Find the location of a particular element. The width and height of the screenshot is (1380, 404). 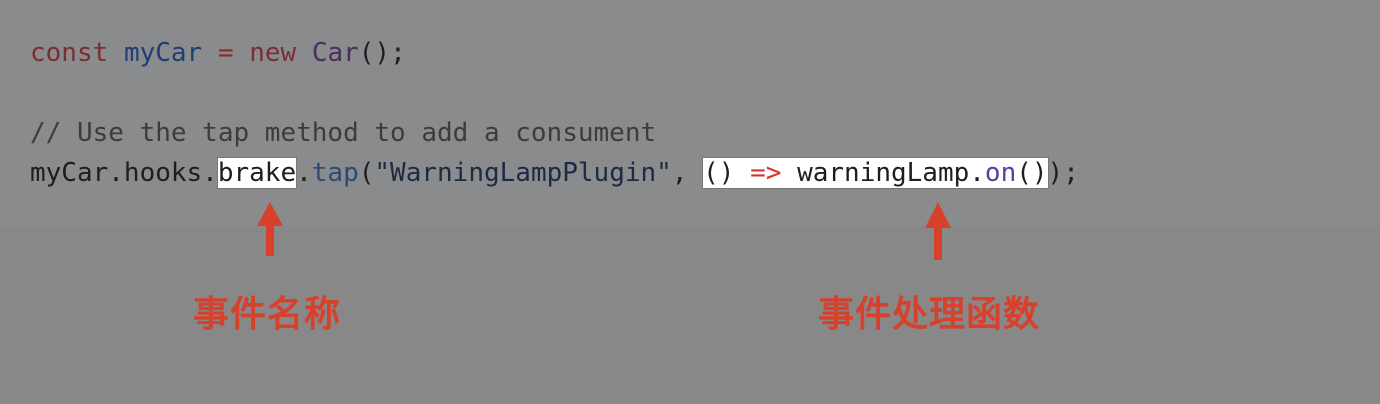

keyword-new: new is located at coordinates (273, 53).